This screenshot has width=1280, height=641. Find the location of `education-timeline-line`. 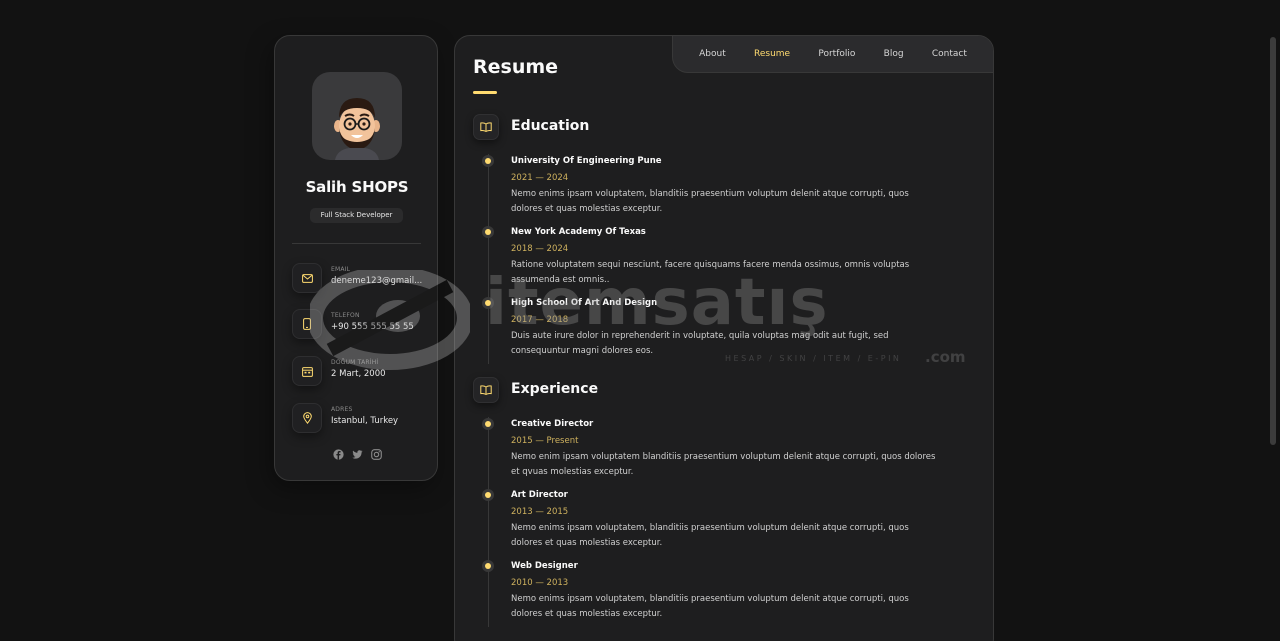

education-timeline-line is located at coordinates (488, 259).